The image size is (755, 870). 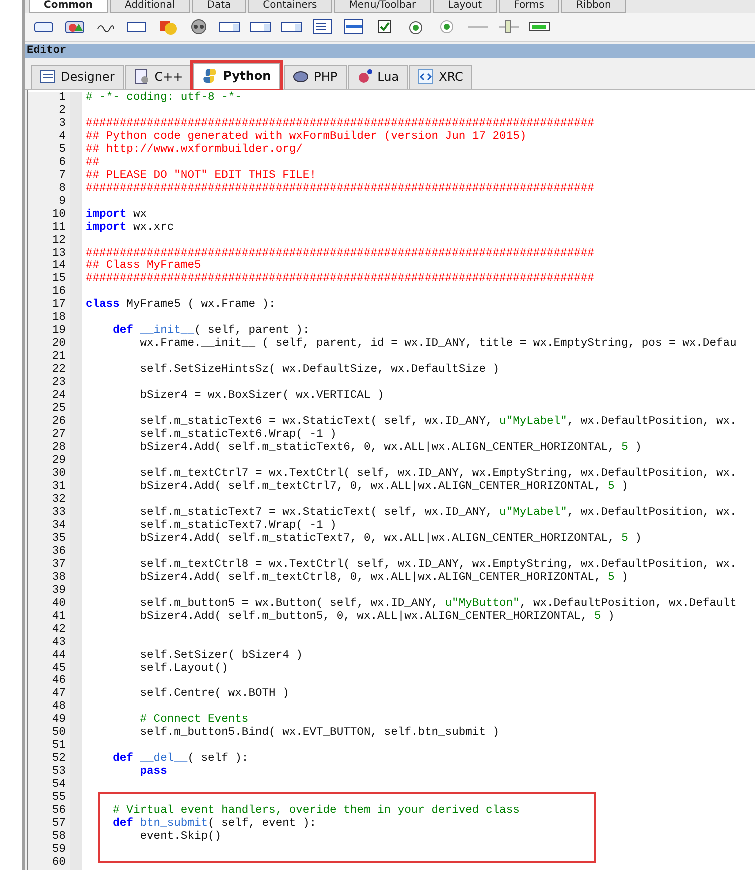 I want to click on line-number: 57, so click(x=59, y=824).